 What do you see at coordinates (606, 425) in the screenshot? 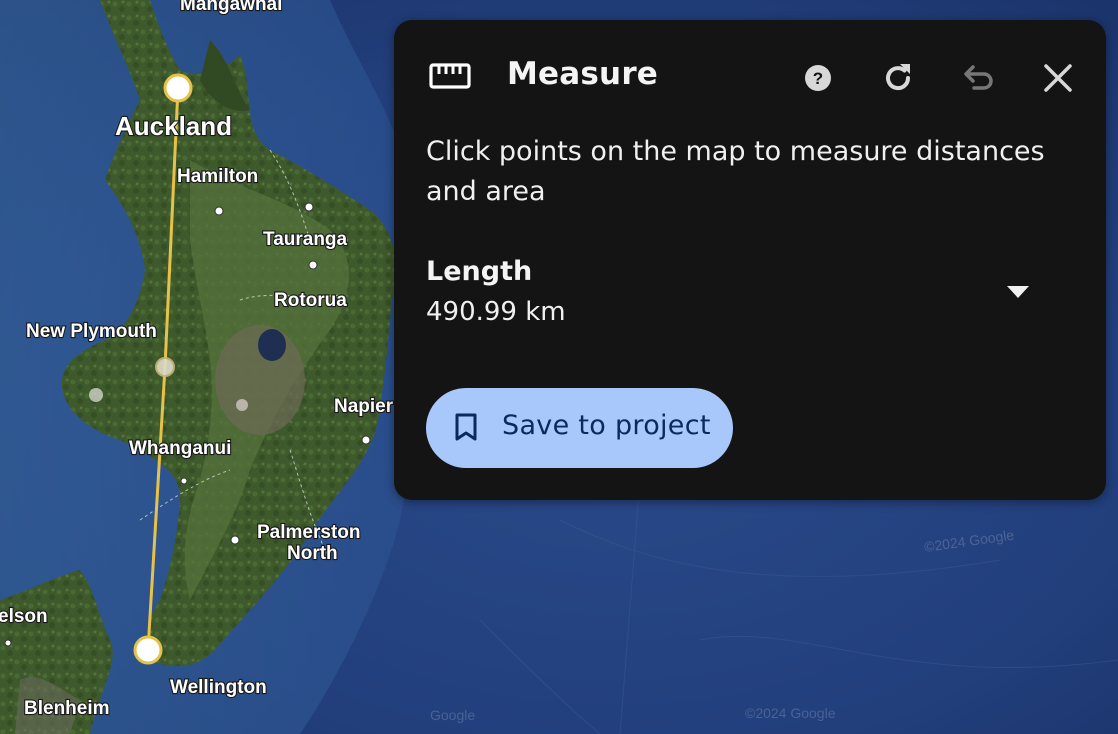
I see `save-button-label: Save to project` at bounding box center [606, 425].